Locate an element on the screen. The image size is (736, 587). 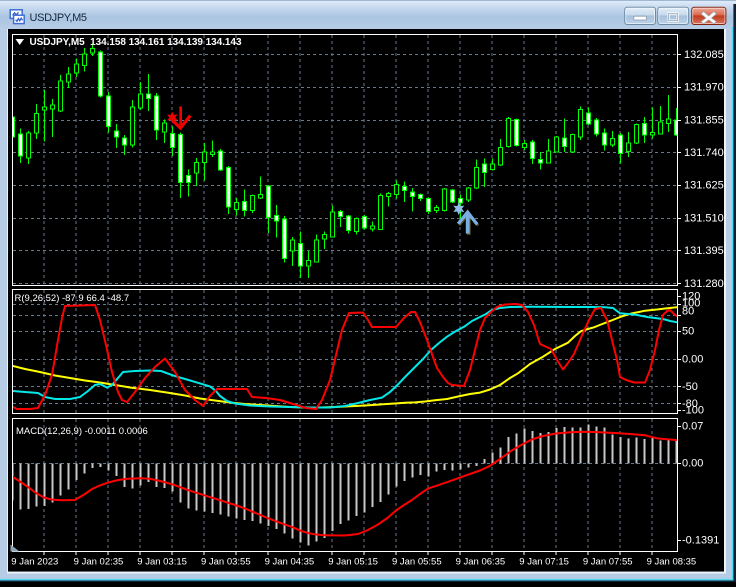
svg-text: 80 is located at coordinates (688, 312).